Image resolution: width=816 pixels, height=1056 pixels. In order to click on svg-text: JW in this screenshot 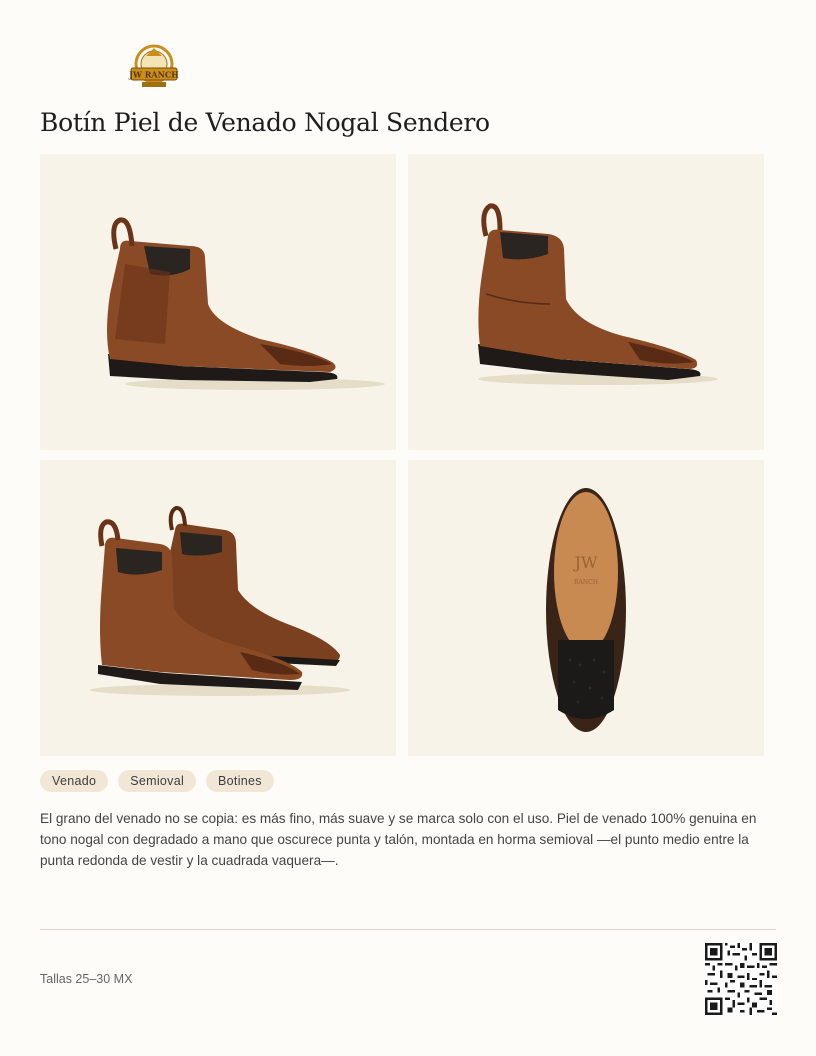, I will do `click(585, 562)`.